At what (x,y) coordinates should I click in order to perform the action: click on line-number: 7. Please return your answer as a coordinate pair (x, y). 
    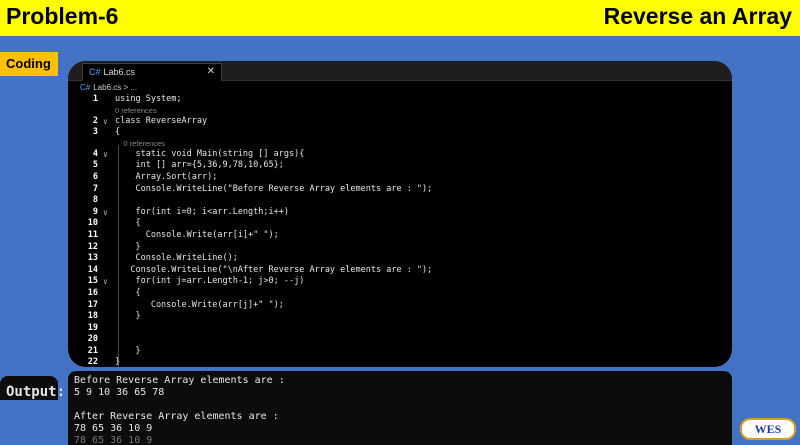
    Looking at the image, I should click on (95, 188).